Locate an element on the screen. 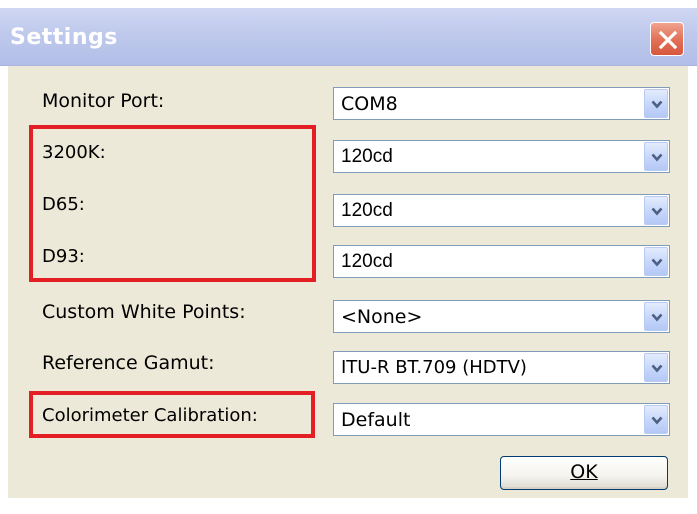  custom-white-points-select: <None> is located at coordinates (501, 316).